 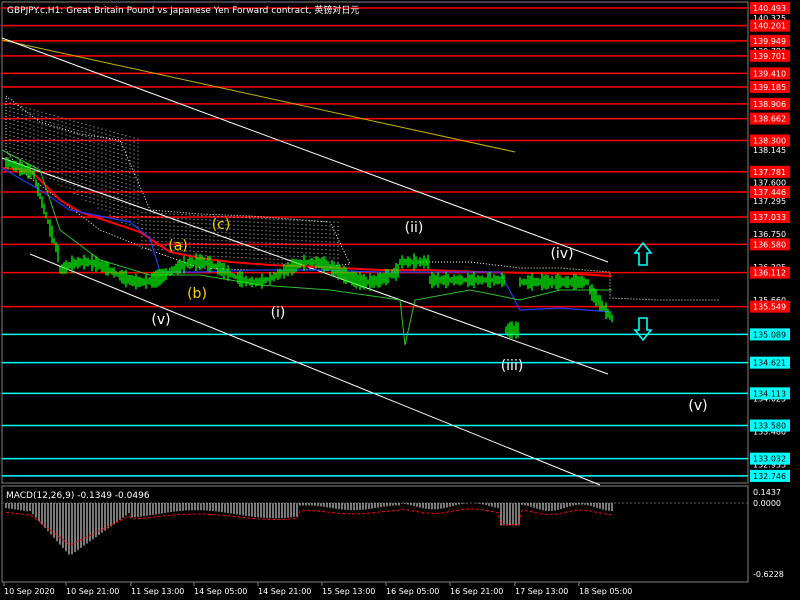 I want to click on time-tick: 14 Sep 05:00, so click(x=220, y=591).